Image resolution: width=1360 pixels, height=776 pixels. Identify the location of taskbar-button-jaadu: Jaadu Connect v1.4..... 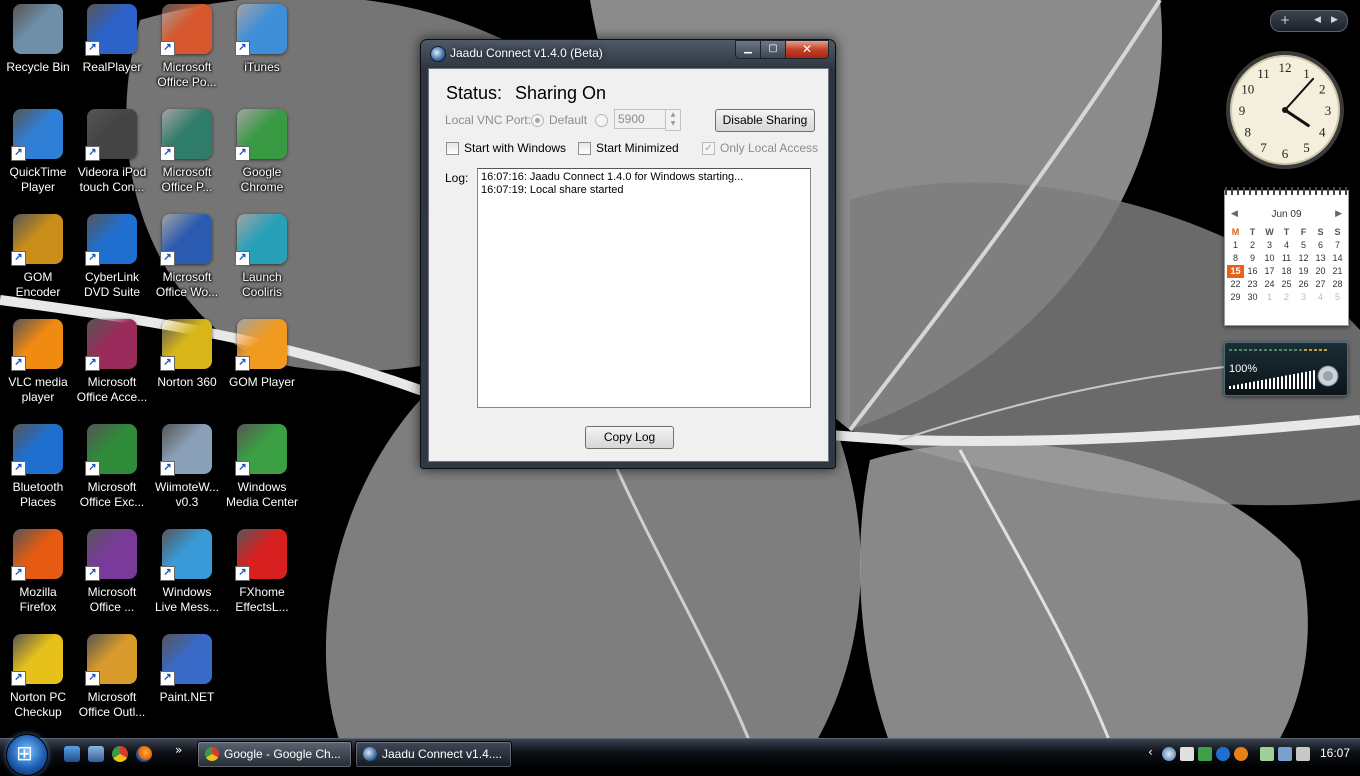
(433, 754).